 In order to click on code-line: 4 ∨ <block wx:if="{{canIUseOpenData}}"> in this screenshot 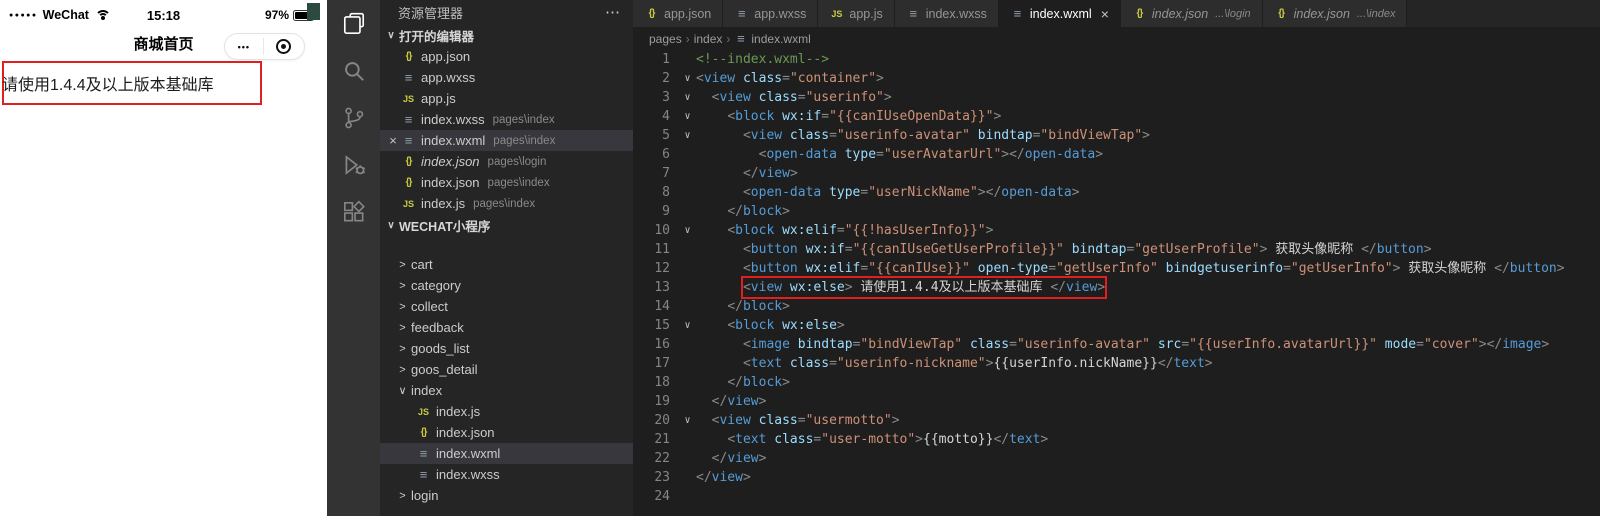, I will do `click(1116, 116)`.